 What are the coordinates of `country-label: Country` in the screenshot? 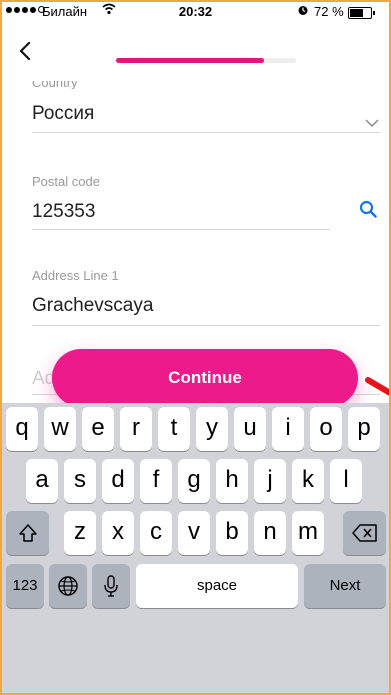 It's located at (55, 85).